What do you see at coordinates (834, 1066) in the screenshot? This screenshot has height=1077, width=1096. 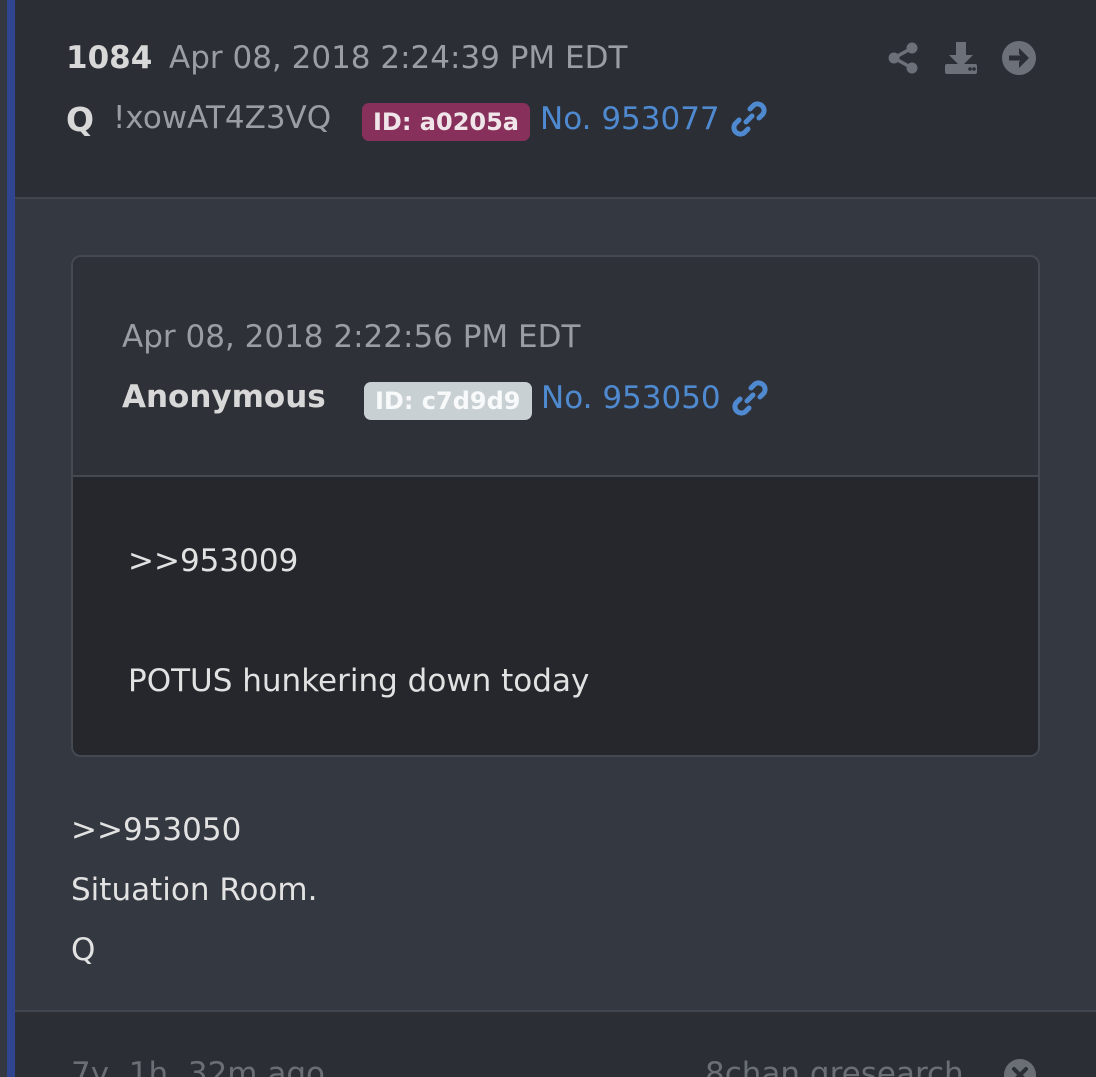 I see `source-label: 8chan qresearch` at bounding box center [834, 1066].